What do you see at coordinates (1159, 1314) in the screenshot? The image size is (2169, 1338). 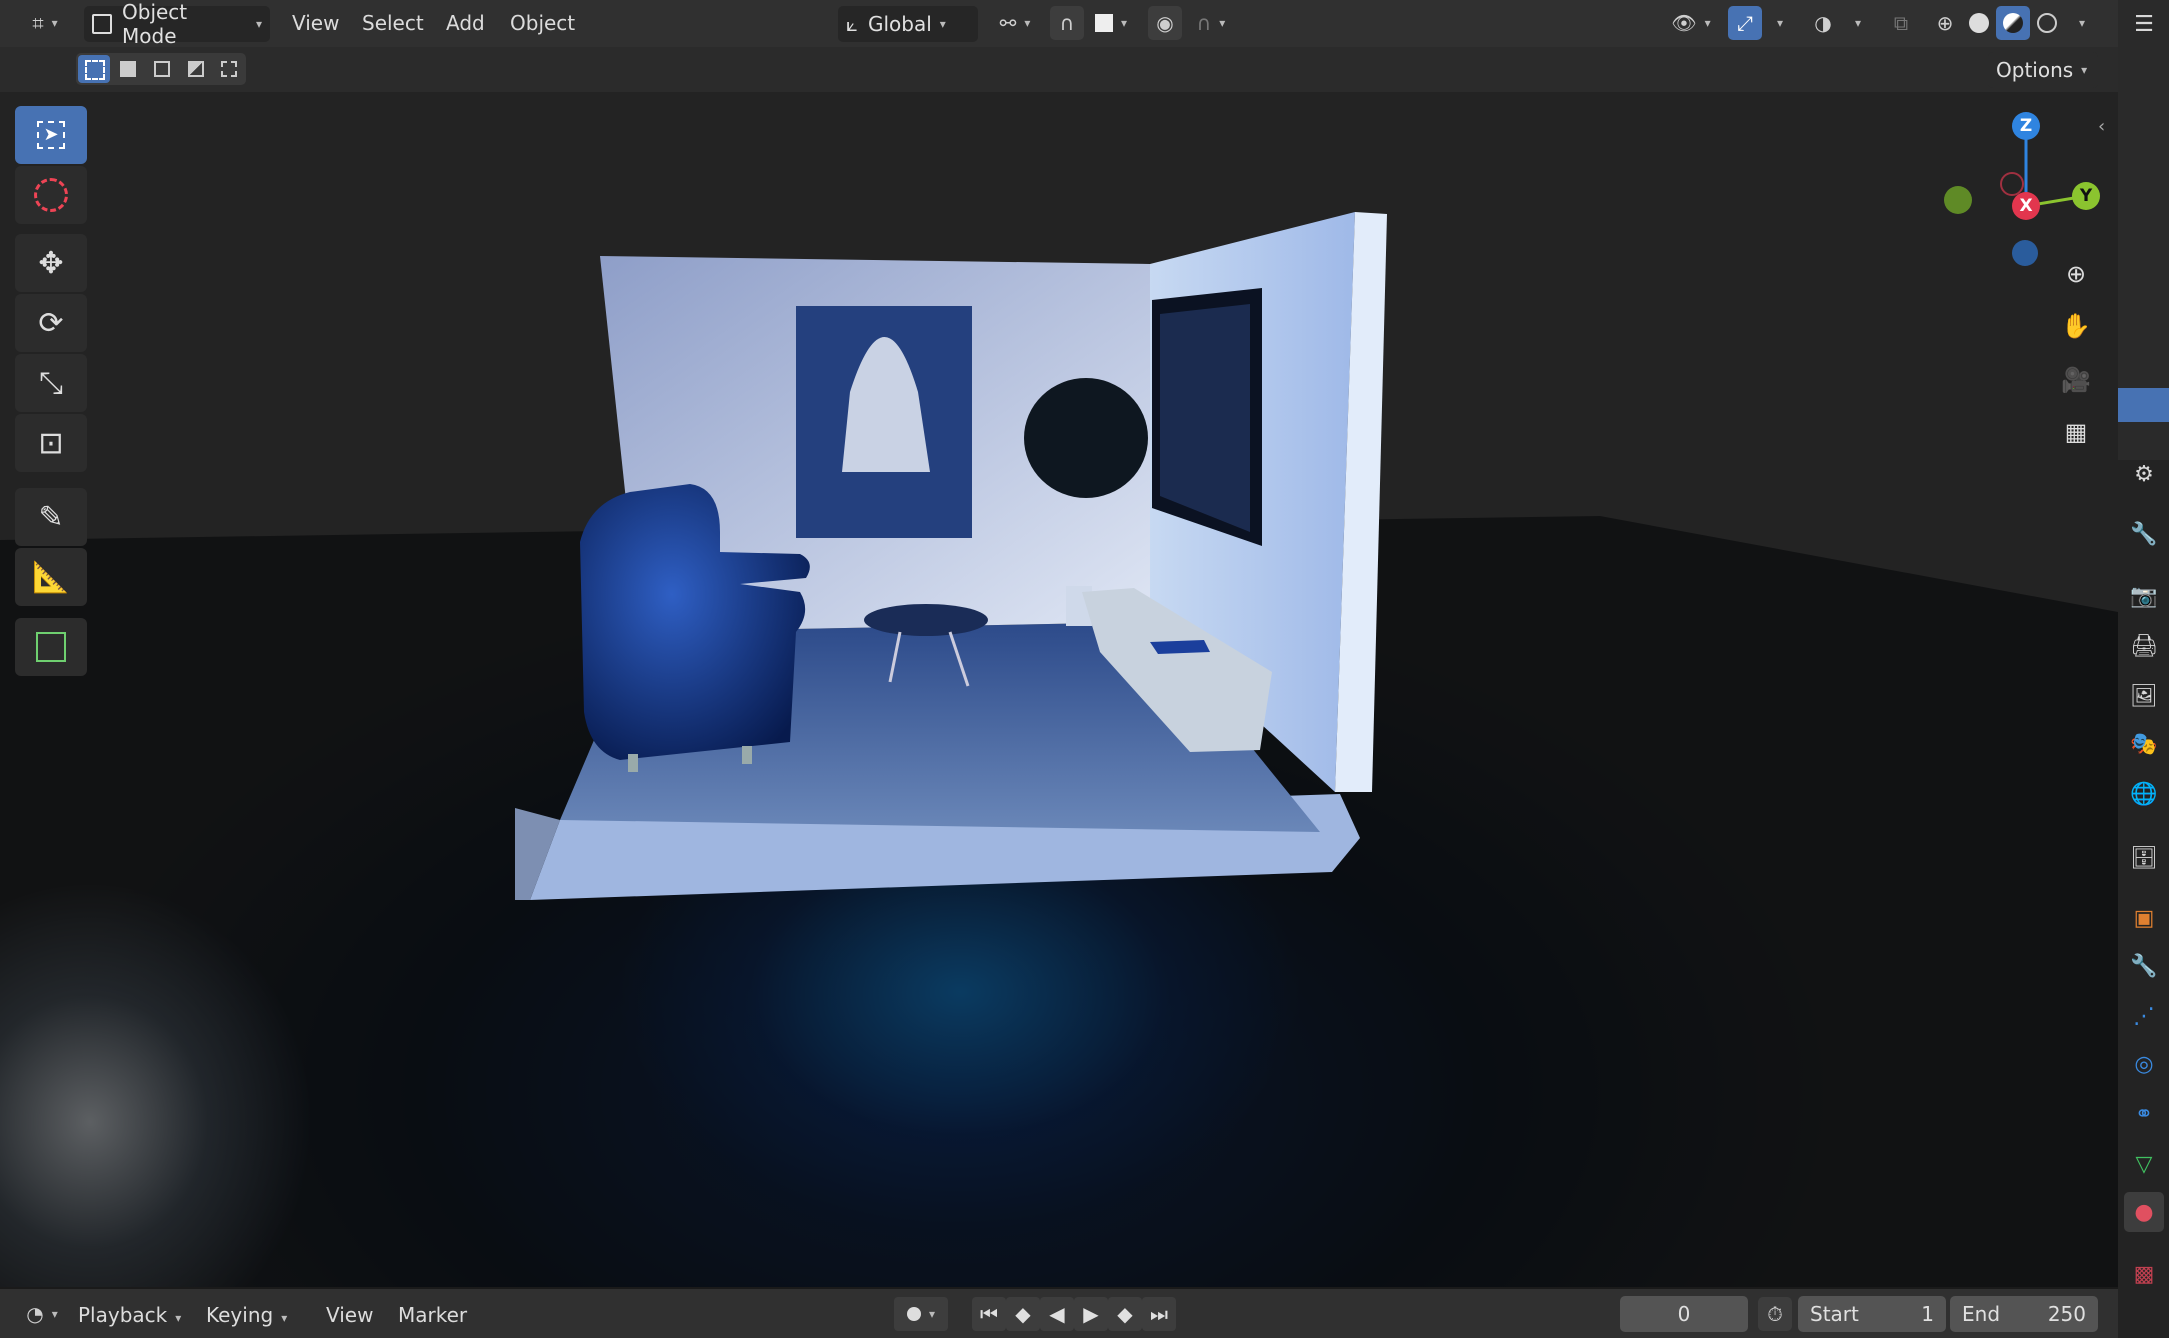 I see `jump-to-end-button: ⏭` at bounding box center [1159, 1314].